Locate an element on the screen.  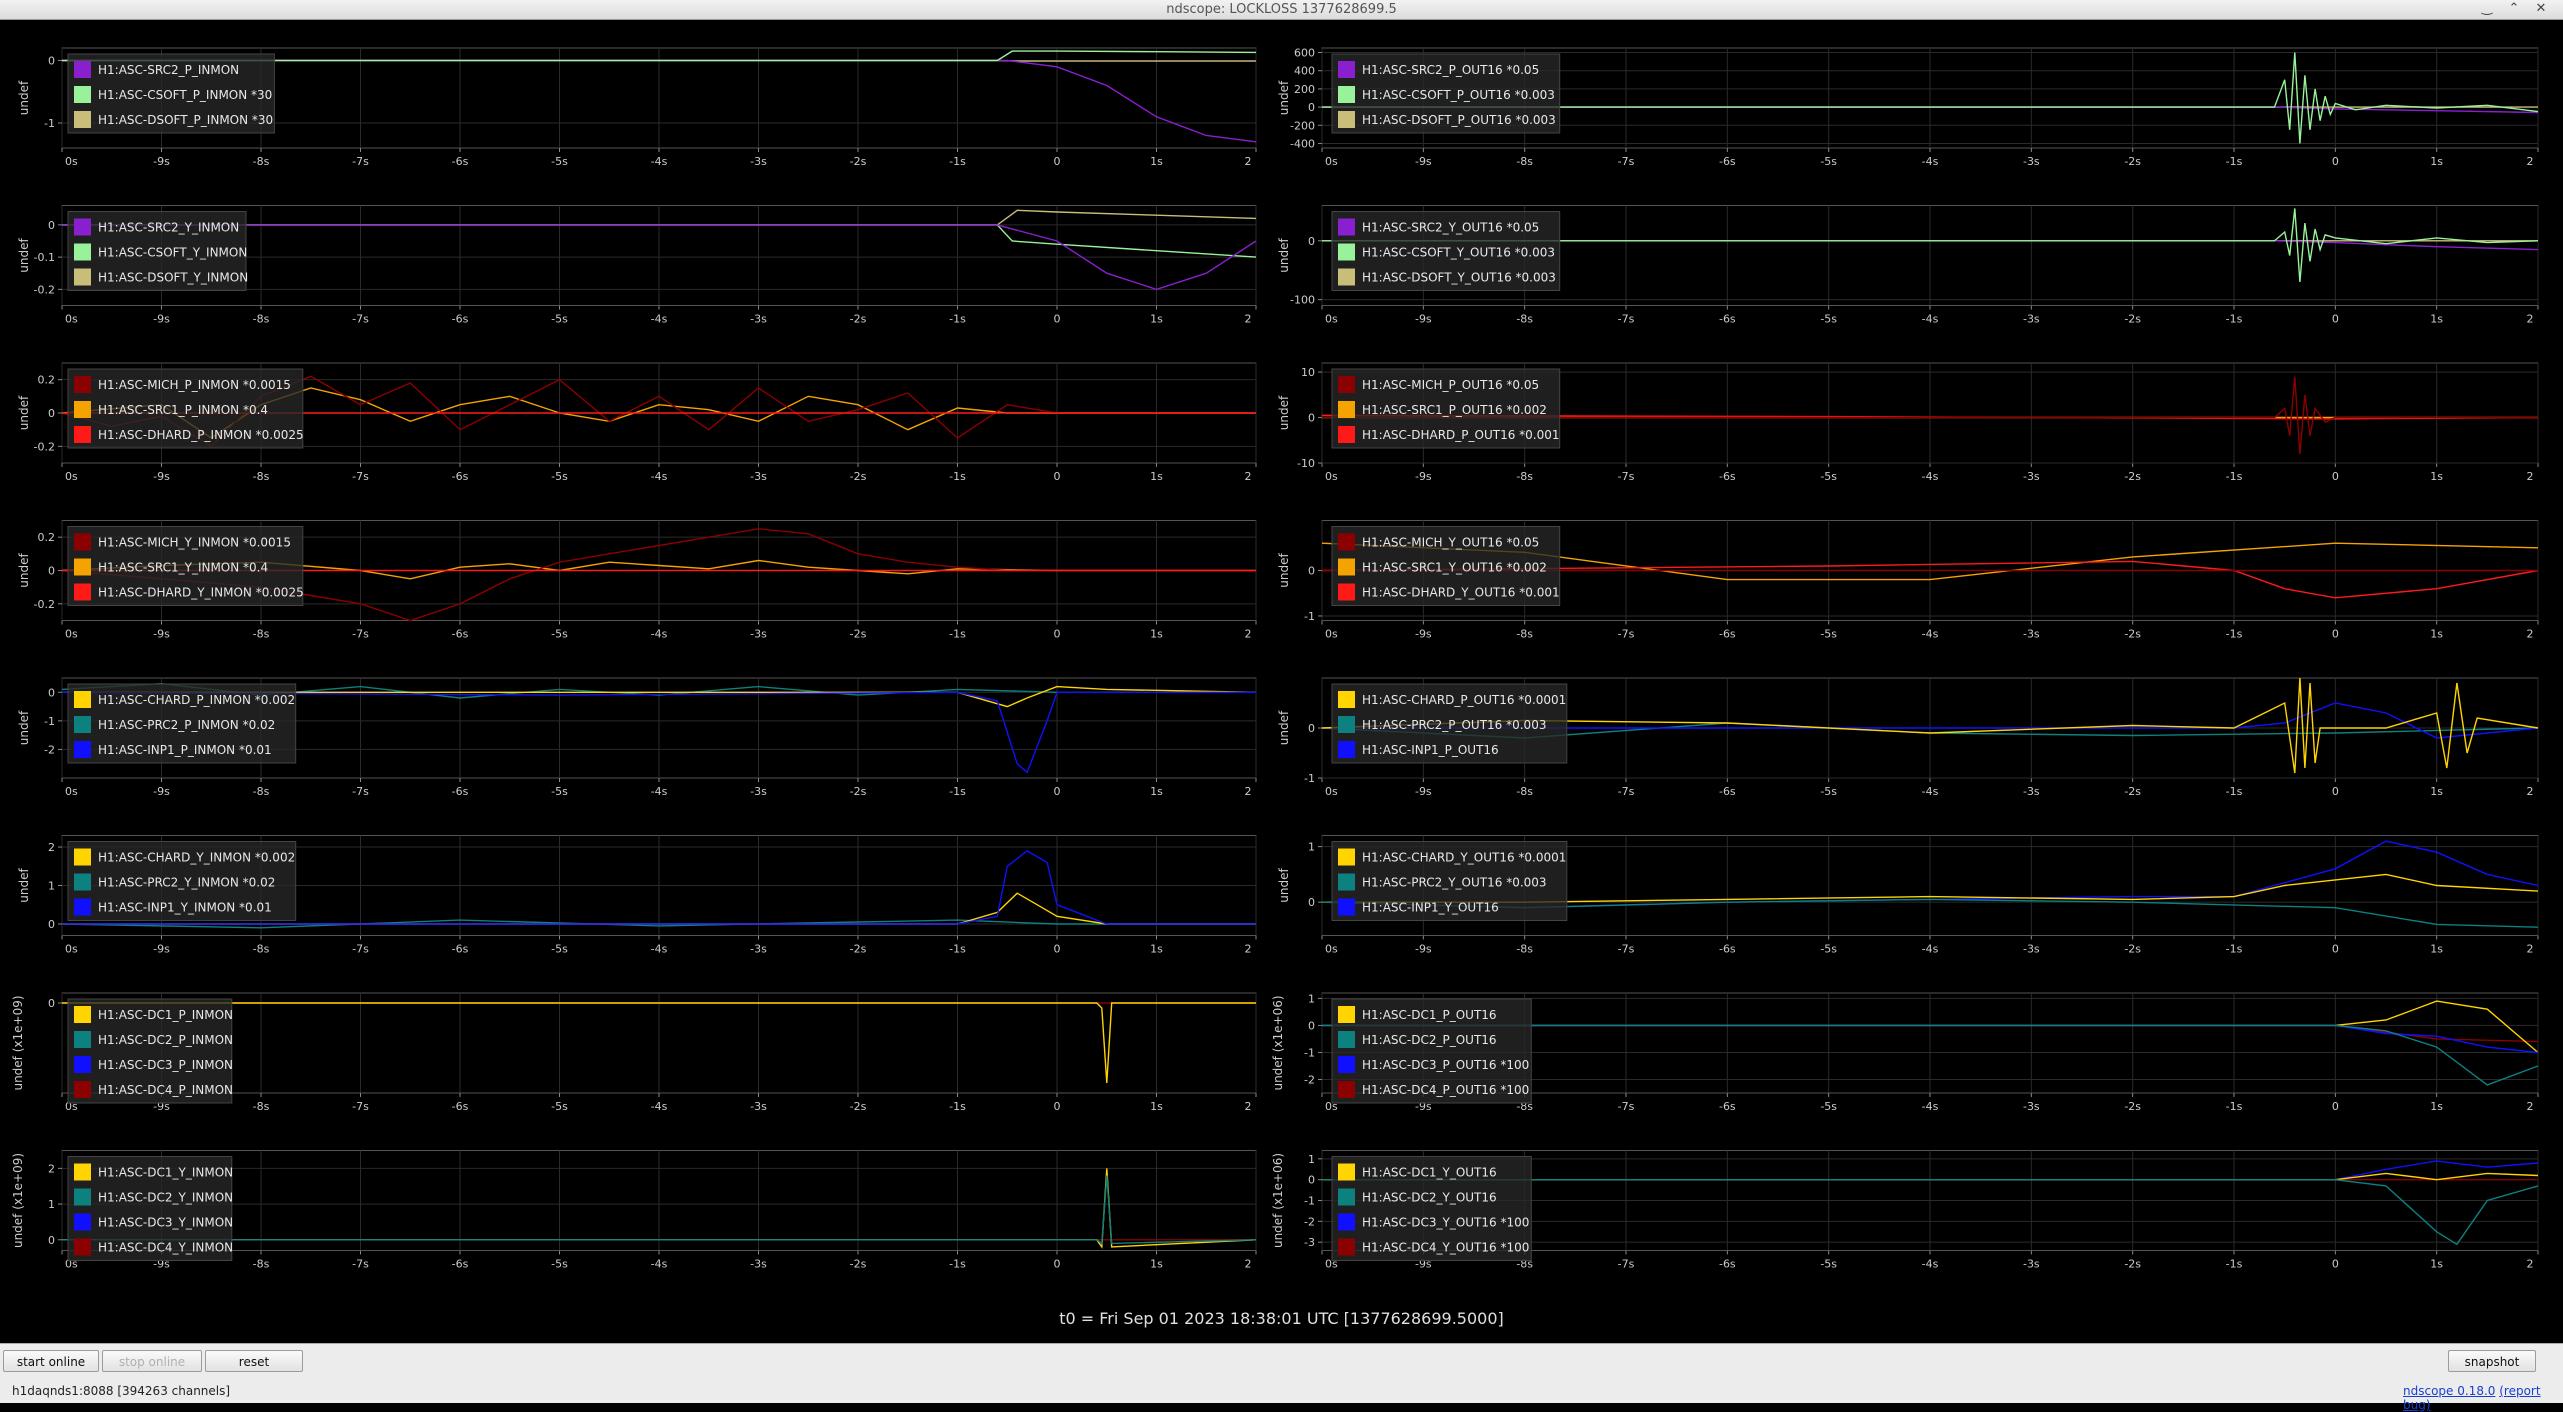
reset-button: reset is located at coordinates (254, 1361).